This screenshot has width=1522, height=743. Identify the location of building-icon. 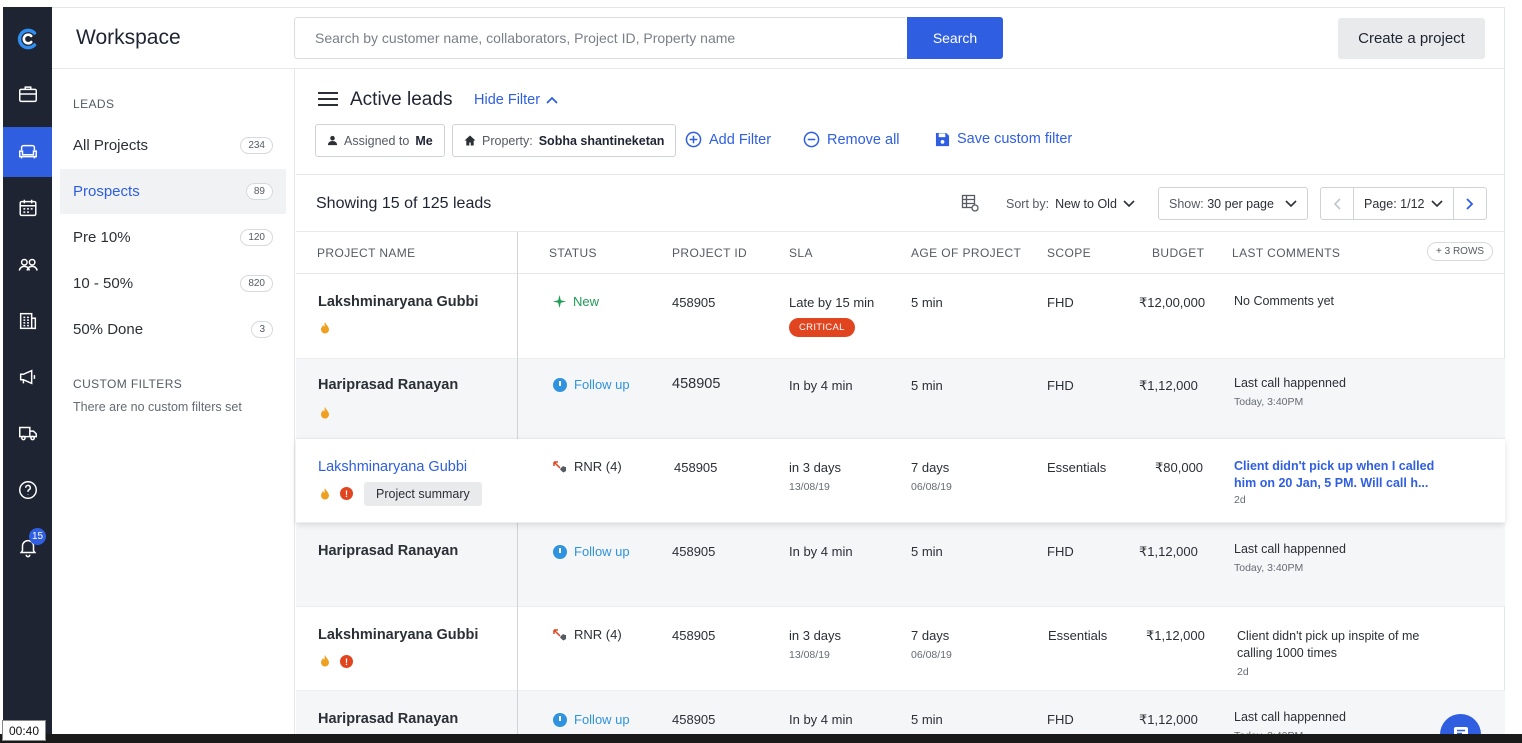
(27, 321).